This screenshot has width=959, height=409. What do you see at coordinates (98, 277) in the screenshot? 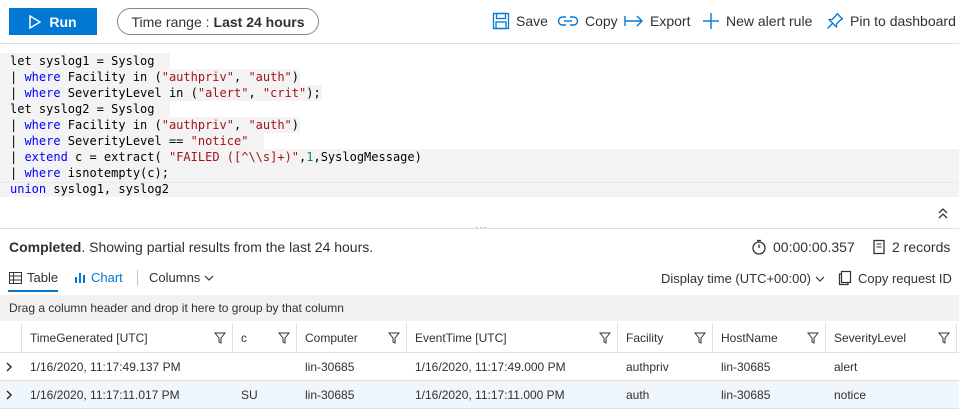
I see `tab-chart: Chart` at bounding box center [98, 277].